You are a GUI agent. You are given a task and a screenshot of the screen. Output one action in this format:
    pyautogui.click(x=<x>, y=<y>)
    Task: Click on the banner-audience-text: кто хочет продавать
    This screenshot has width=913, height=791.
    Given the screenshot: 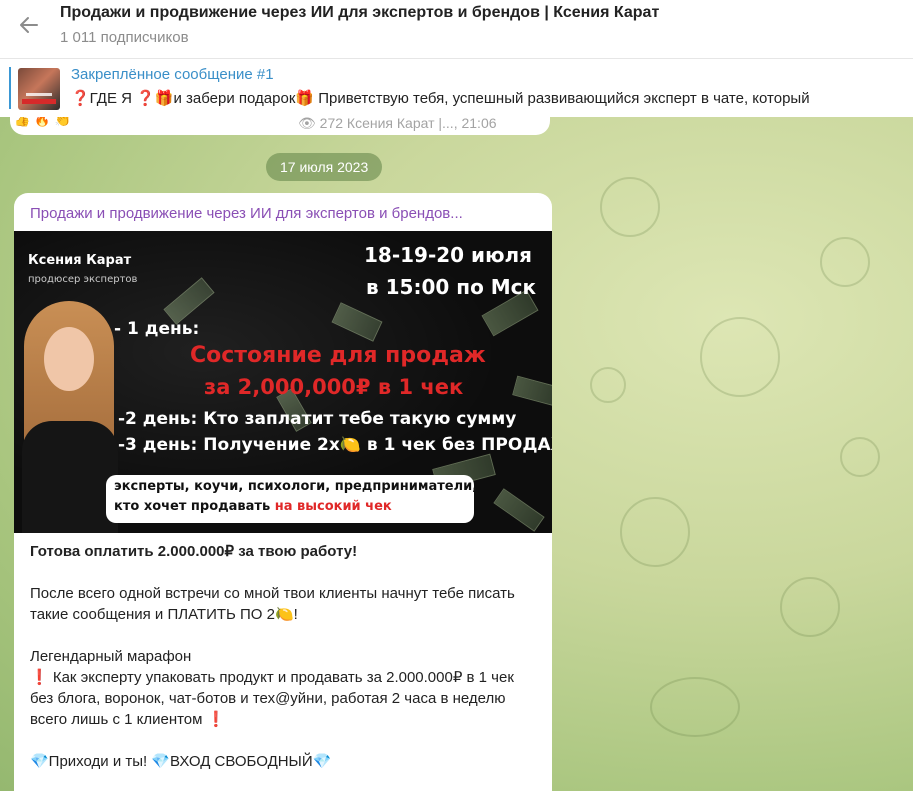 What is the action you would take?
    pyautogui.click(x=192, y=506)
    